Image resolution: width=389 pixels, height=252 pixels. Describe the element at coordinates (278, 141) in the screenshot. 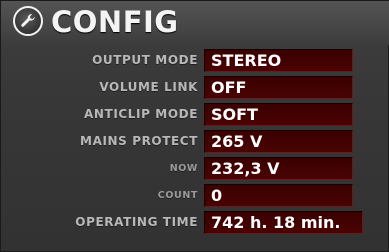

I see `mains-protect-value: 265 V` at that location.